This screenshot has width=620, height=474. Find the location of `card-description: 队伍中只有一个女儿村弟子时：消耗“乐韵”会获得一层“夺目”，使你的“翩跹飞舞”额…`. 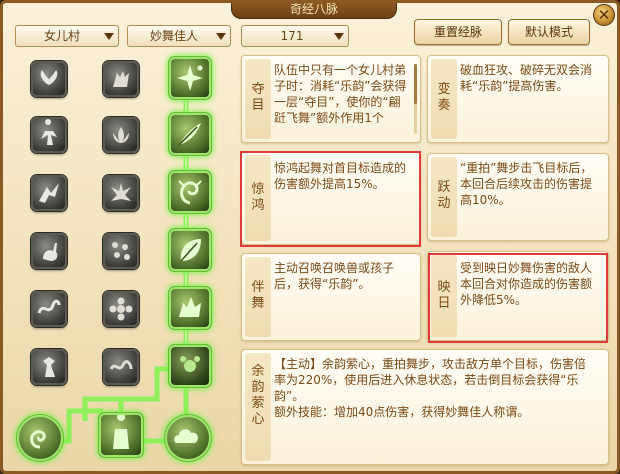

card-description: 队伍中只有一个女儿村弟子时：消耗“乐韵”会获得一层“夺目”，使你的“翩跹飞舞”额… is located at coordinates (340, 94).